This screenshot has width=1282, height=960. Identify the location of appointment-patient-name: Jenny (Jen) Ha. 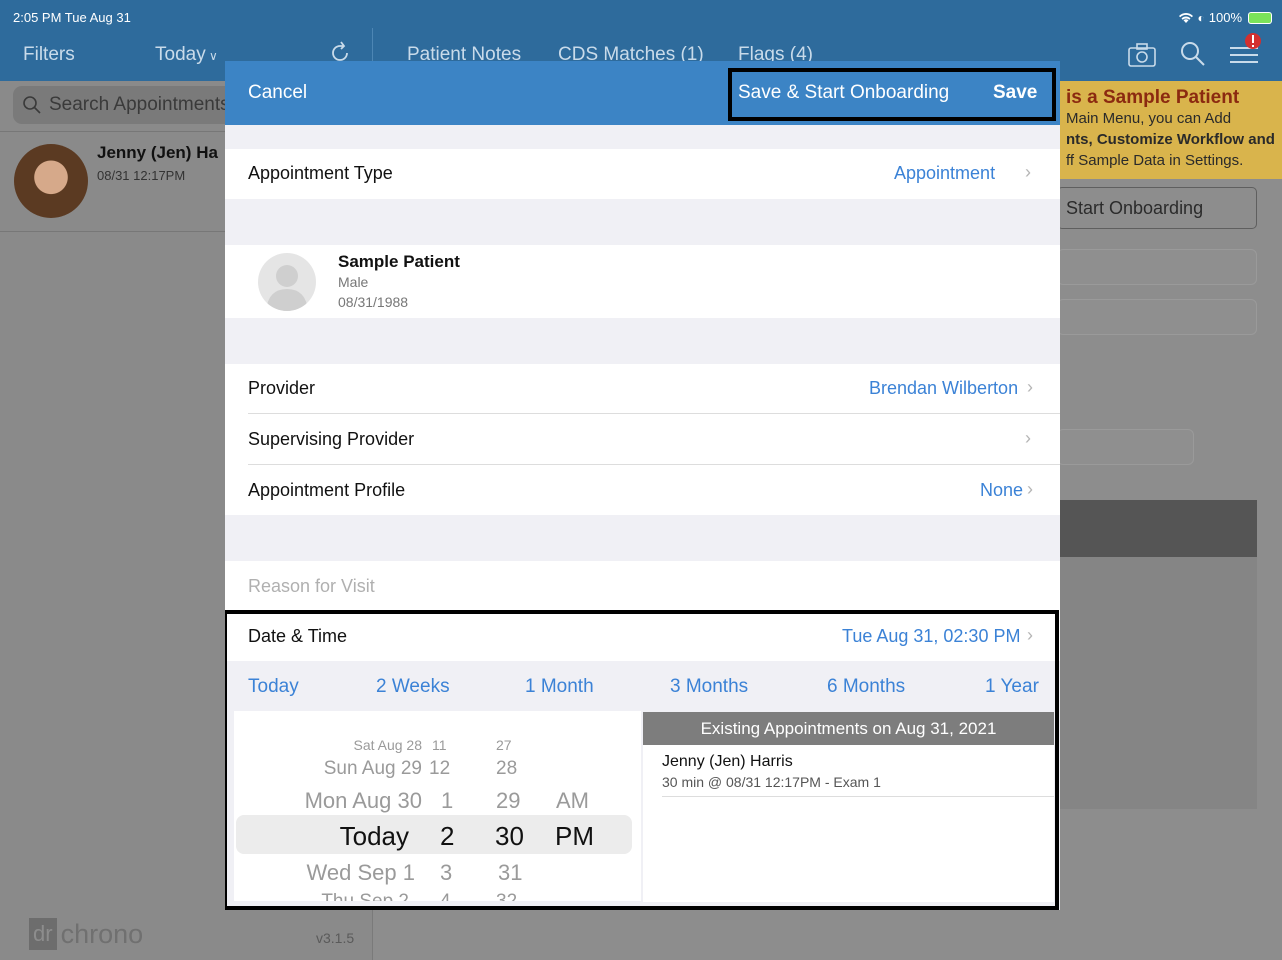
(157, 152).